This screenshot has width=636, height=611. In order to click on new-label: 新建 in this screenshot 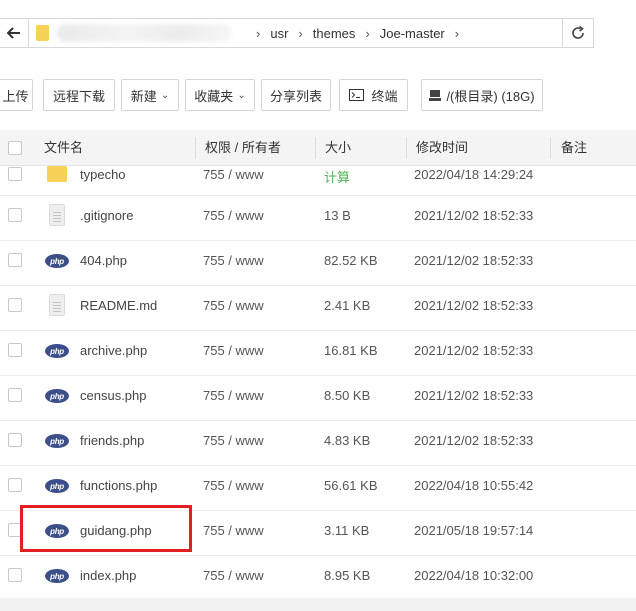, I will do `click(143, 96)`.